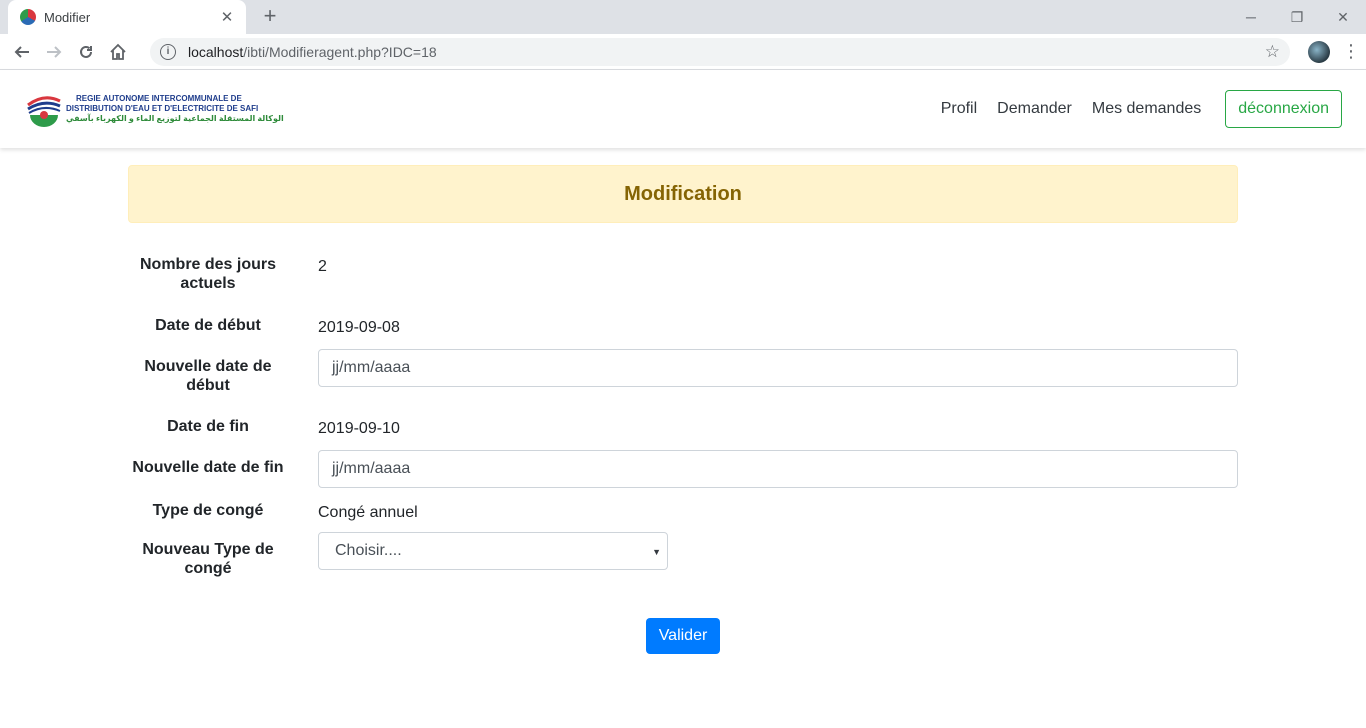  I want to click on nouvelle-date-debut-input: jj/mm/aaaa, so click(778, 368).